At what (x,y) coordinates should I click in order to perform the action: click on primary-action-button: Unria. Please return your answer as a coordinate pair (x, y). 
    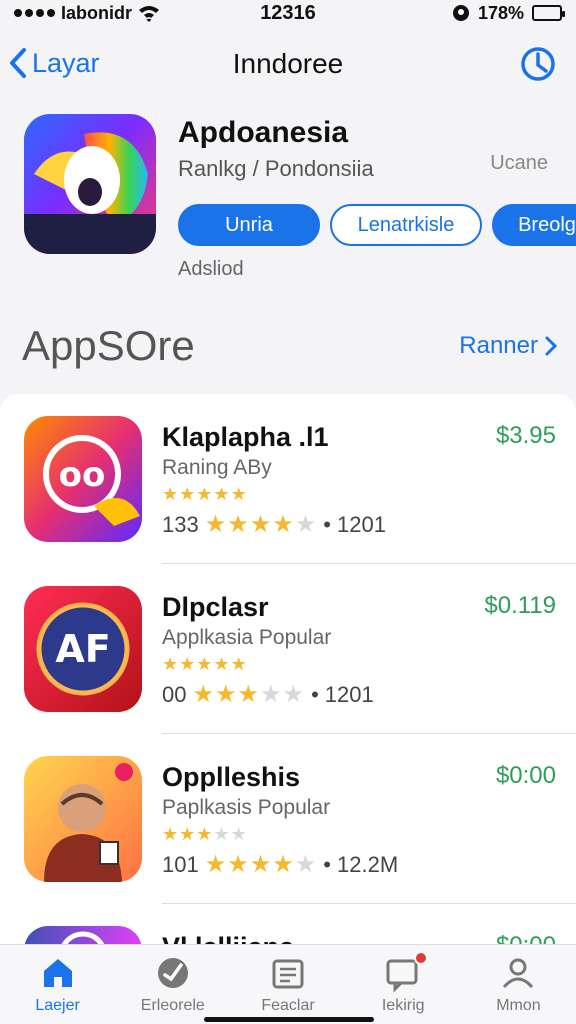
    Looking at the image, I should click on (249, 225).